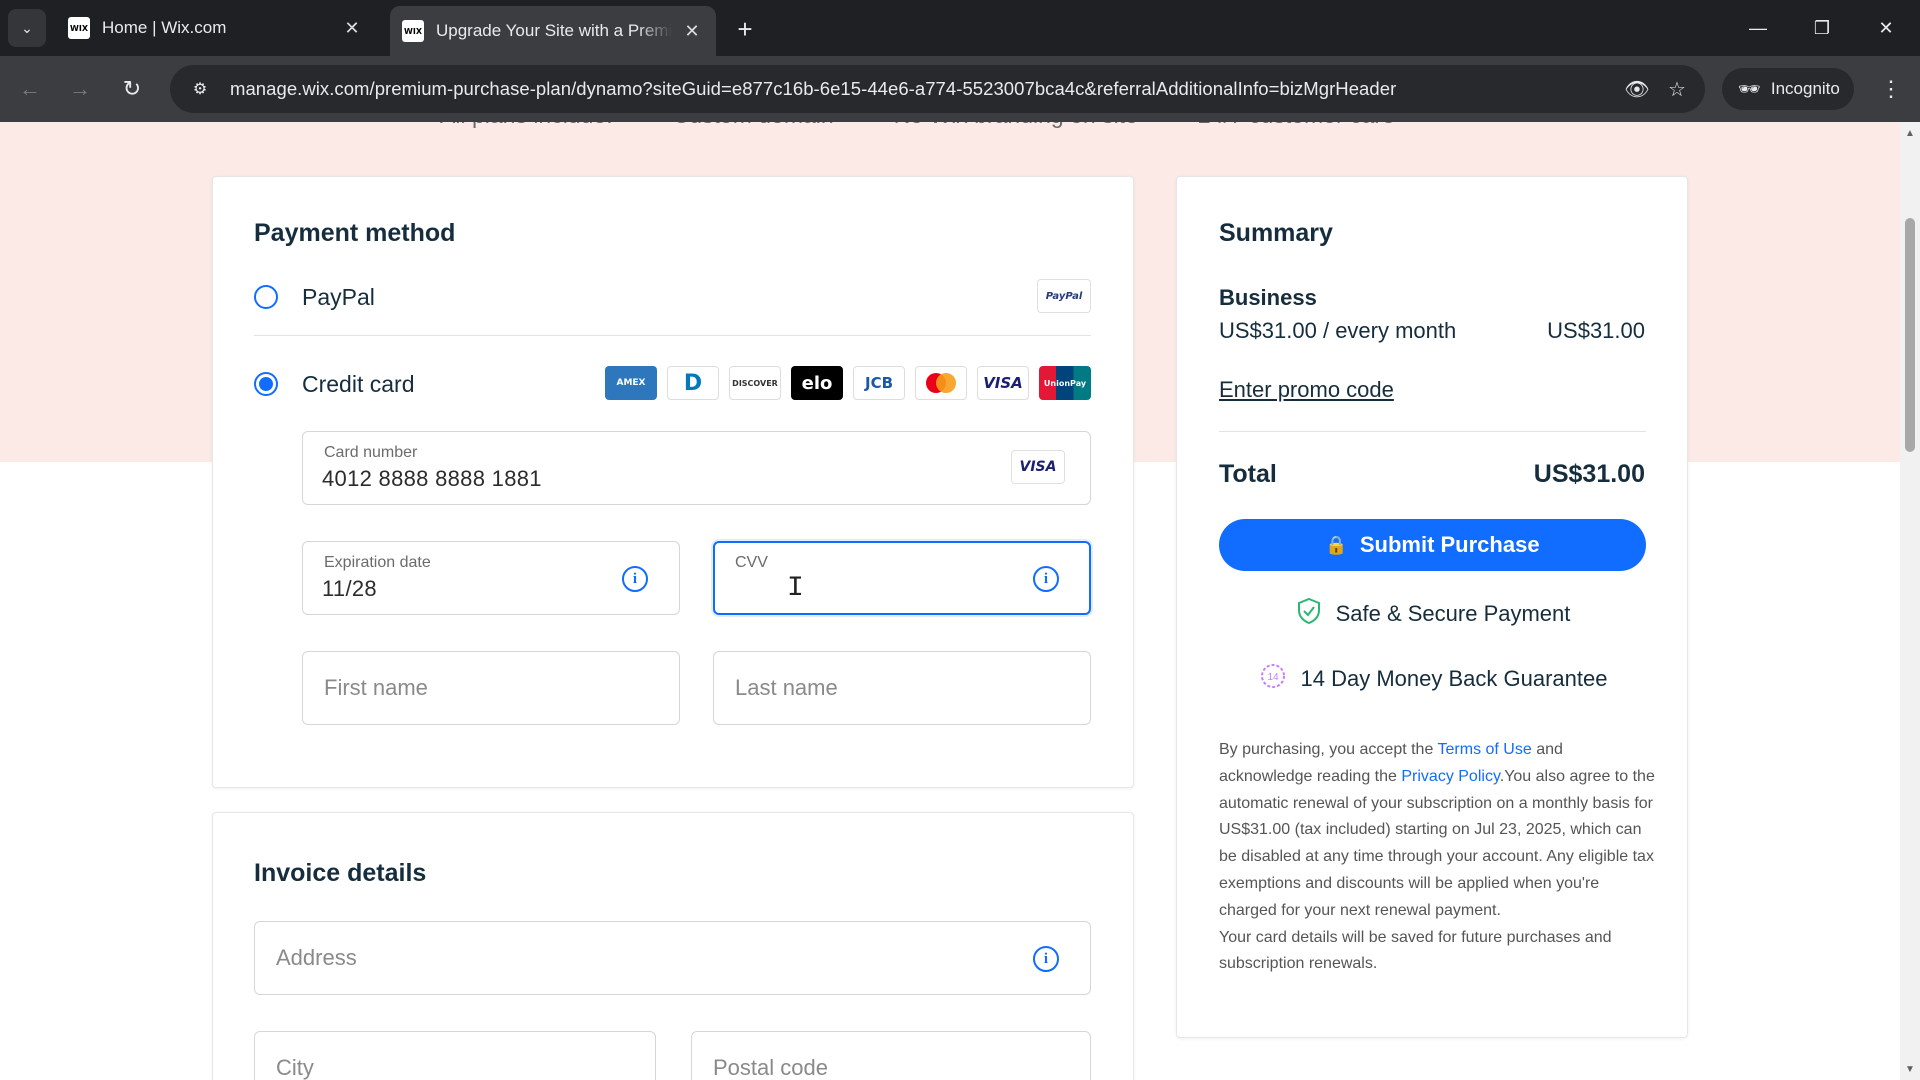 This screenshot has width=1920, height=1080. Describe the element at coordinates (1910, 1069) in the screenshot. I see `scroll-down-icon: ▼` at that location.